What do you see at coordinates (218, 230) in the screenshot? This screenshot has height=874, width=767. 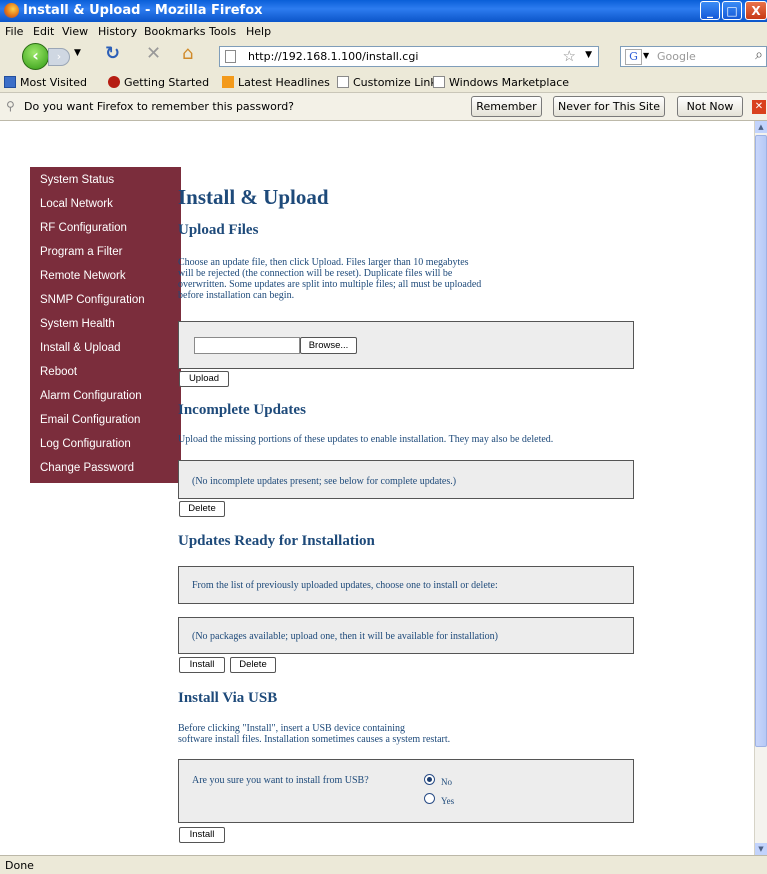 I see `upload-files-heading: Upload Files` at bounding box center [218, 230].